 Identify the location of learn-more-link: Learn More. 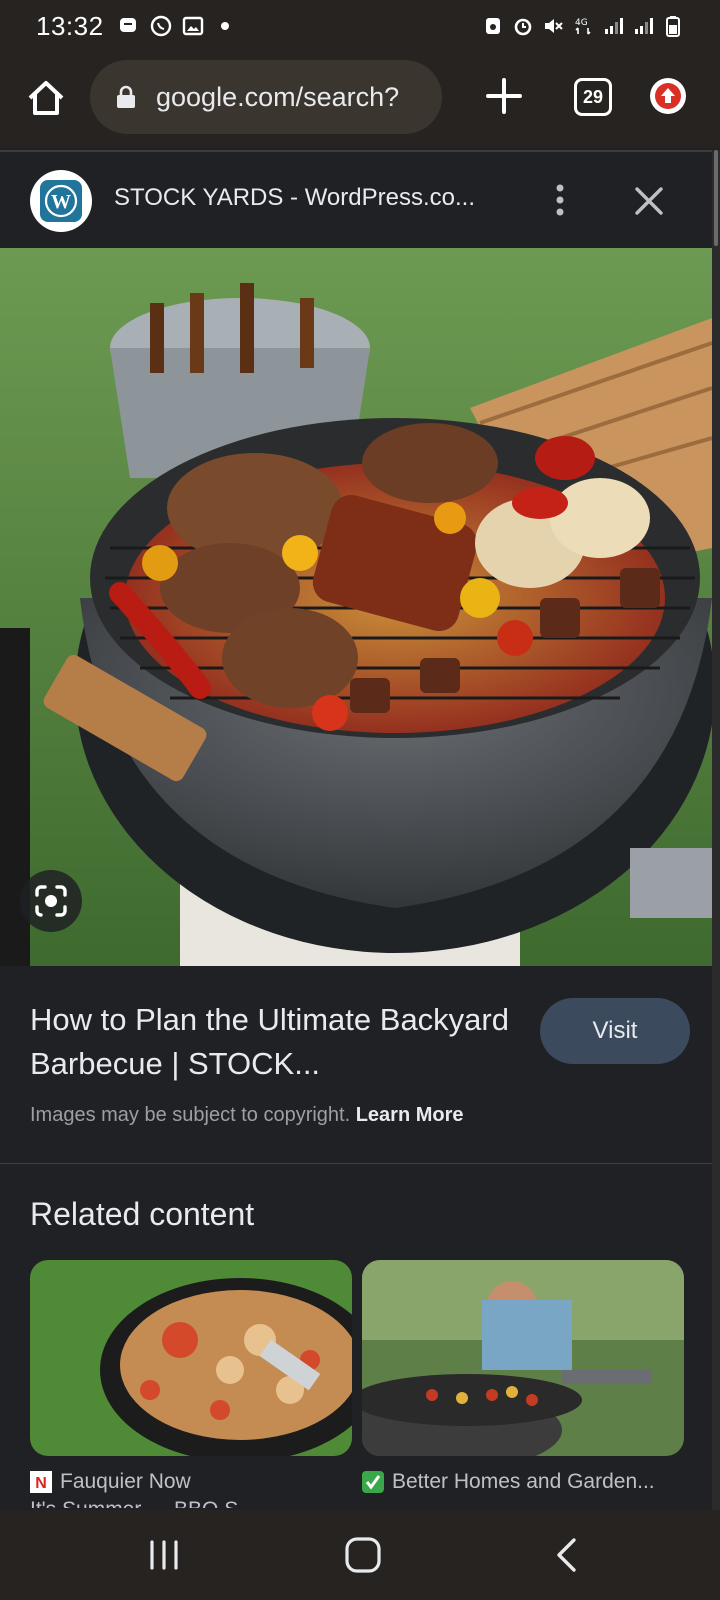
(410, 1115).